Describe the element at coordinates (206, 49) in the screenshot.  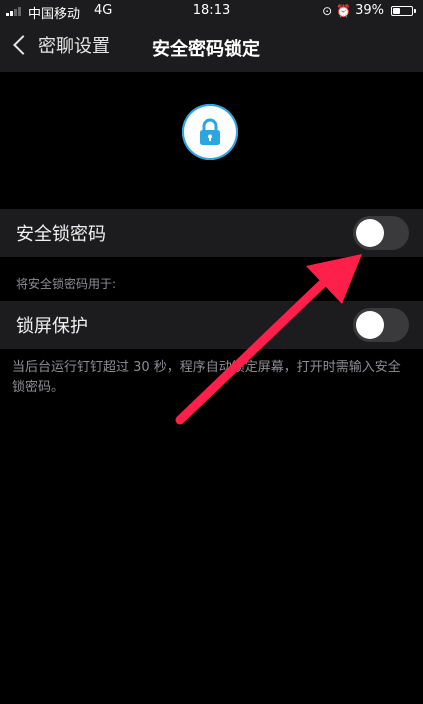
I see `page-title: 安全密码锁定` at that location.